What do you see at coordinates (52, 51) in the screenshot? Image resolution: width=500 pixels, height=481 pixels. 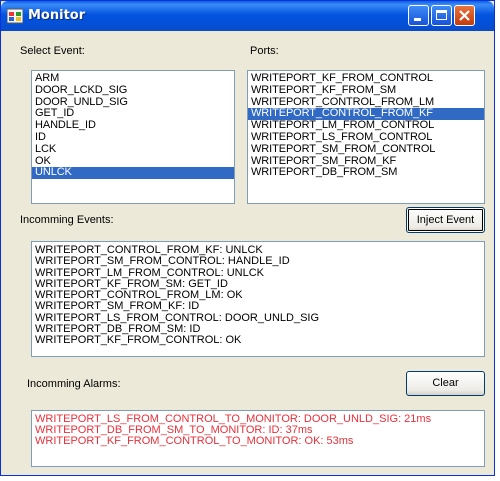 I see `select-event-label: Select Event:` at bounding box center [52, 51].